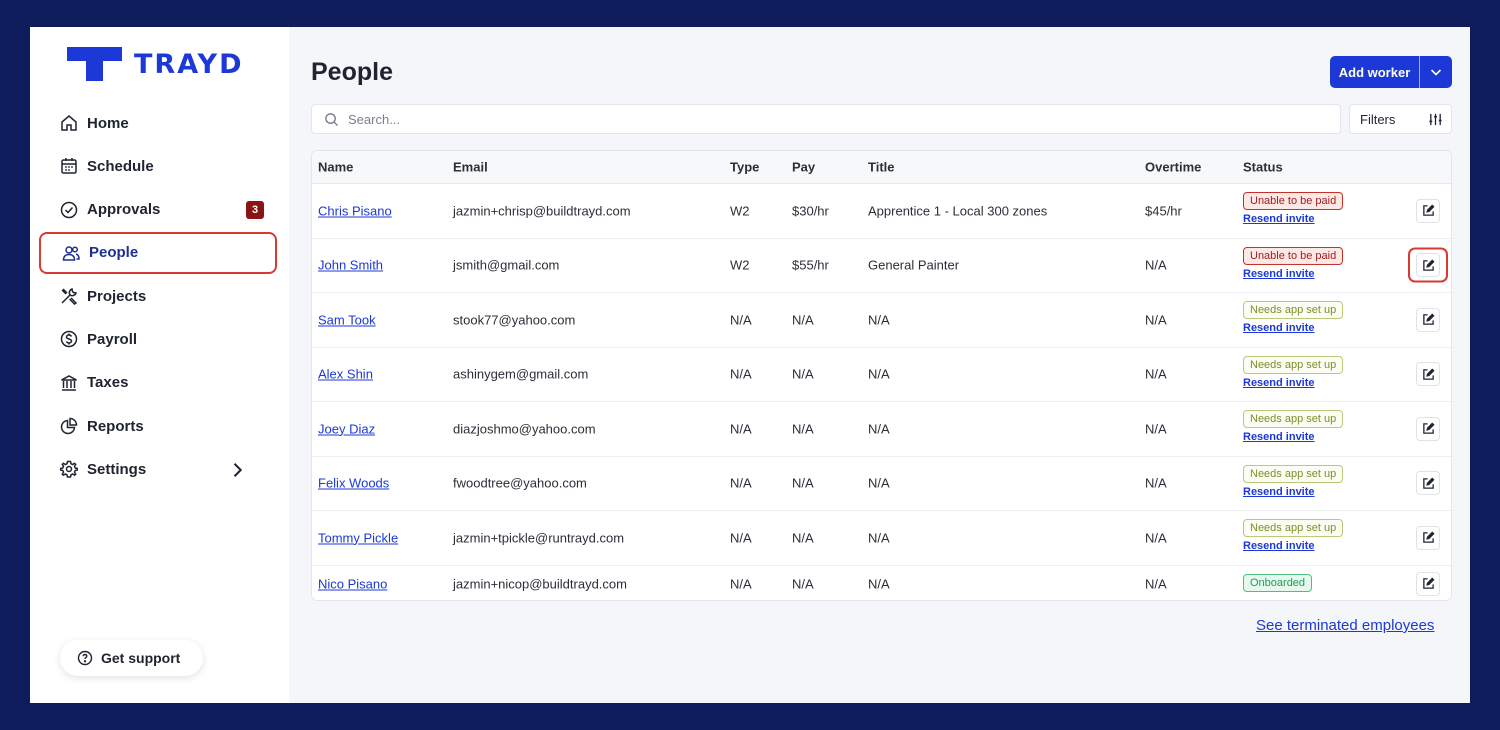  What do you see at coordinates (124, 210) in the screenshot?
I see `sidebar-item-label: Approvals` at bounding box center [124, 210].